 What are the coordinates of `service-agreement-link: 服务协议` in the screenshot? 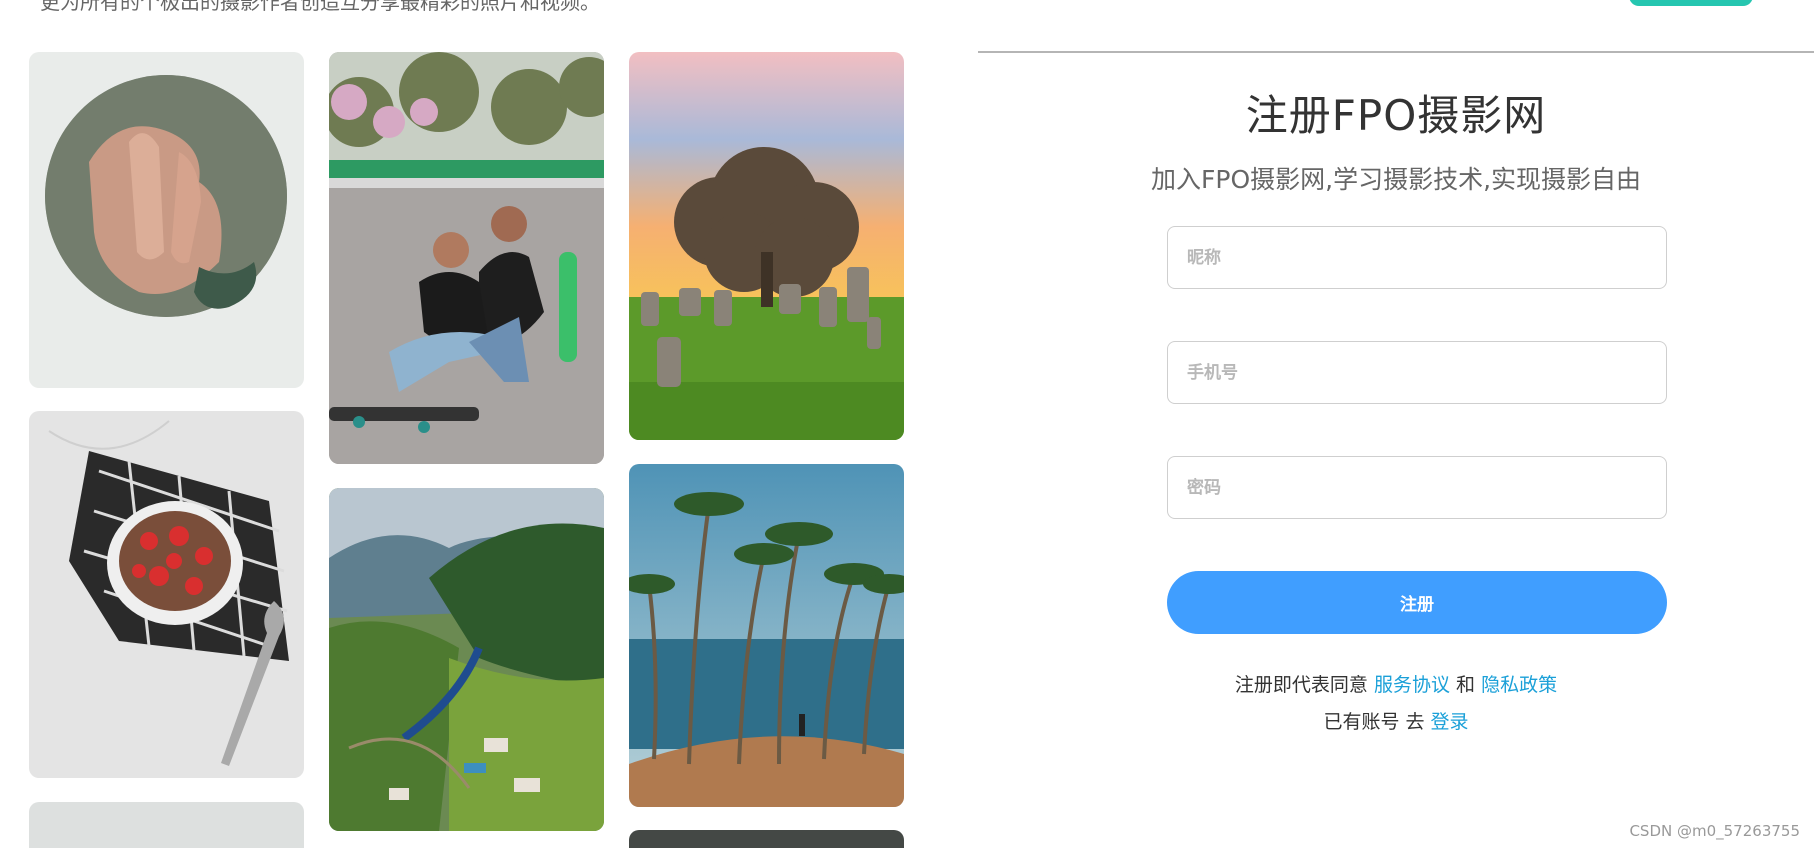 It's located at (1412, 685).